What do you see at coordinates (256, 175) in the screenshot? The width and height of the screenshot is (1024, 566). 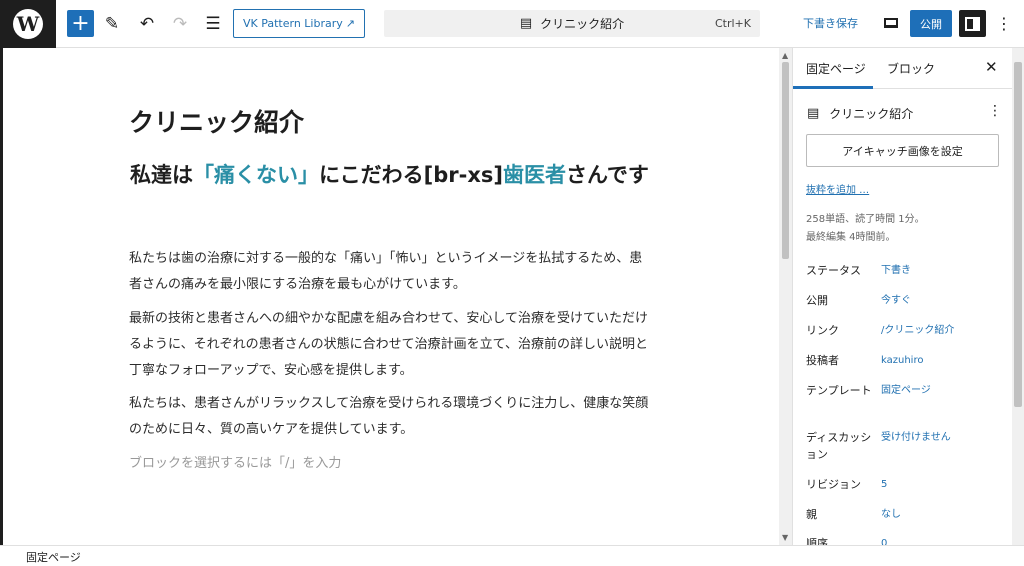 I see `heading-accent-text: 「痛くない」` at bounding box center [256, 175].